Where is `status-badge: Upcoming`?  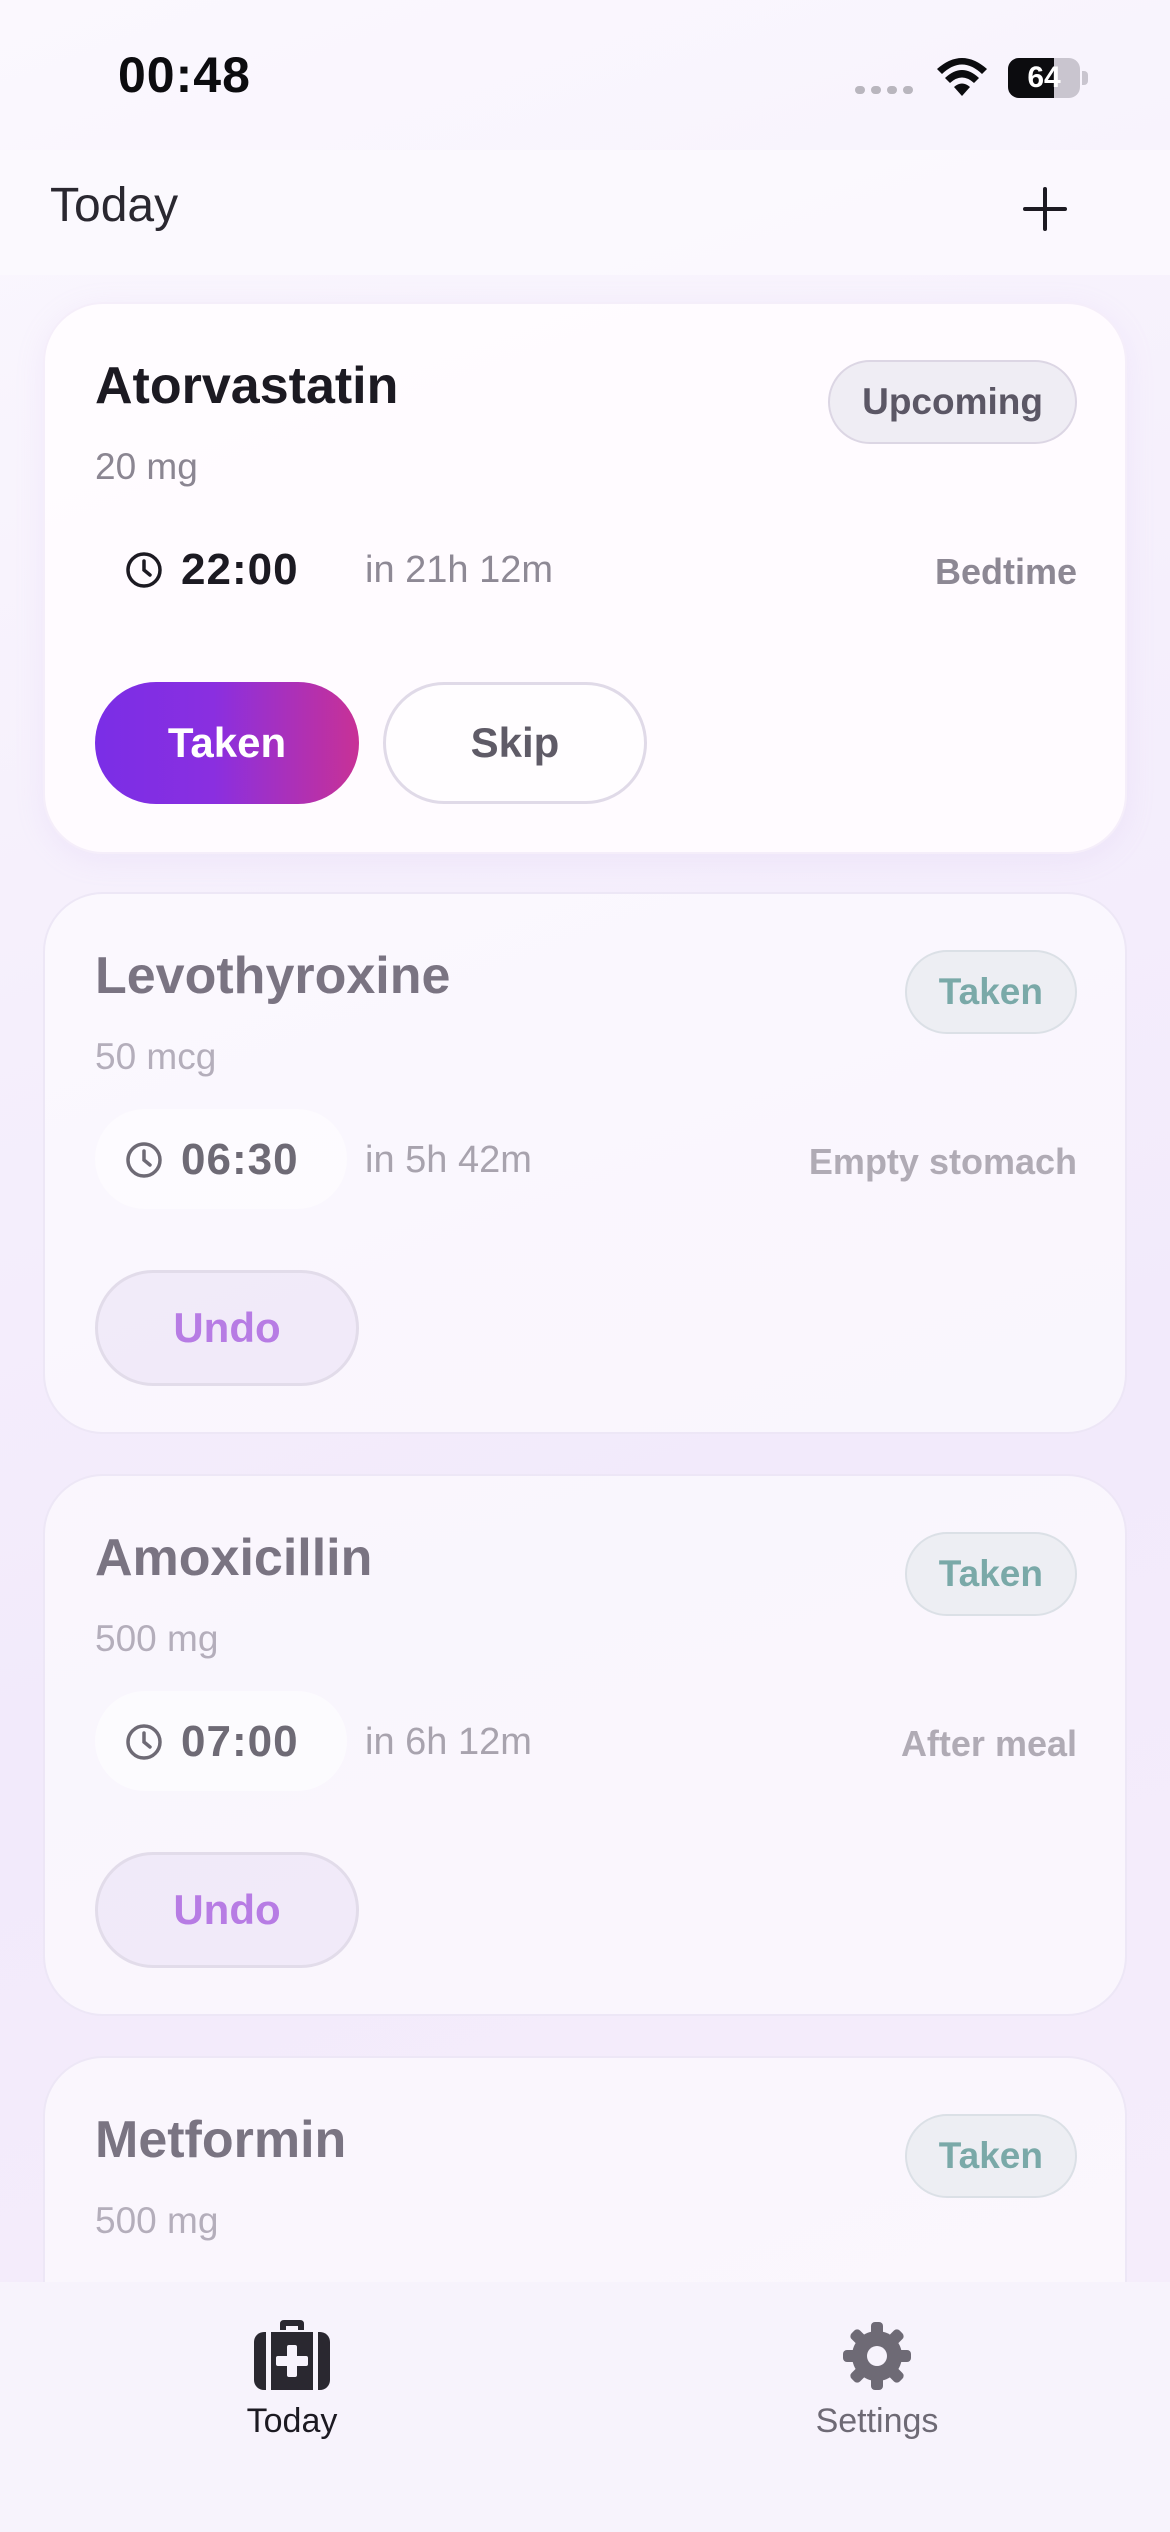 status-badge: Upcoming is located at coordinates (952, 402).